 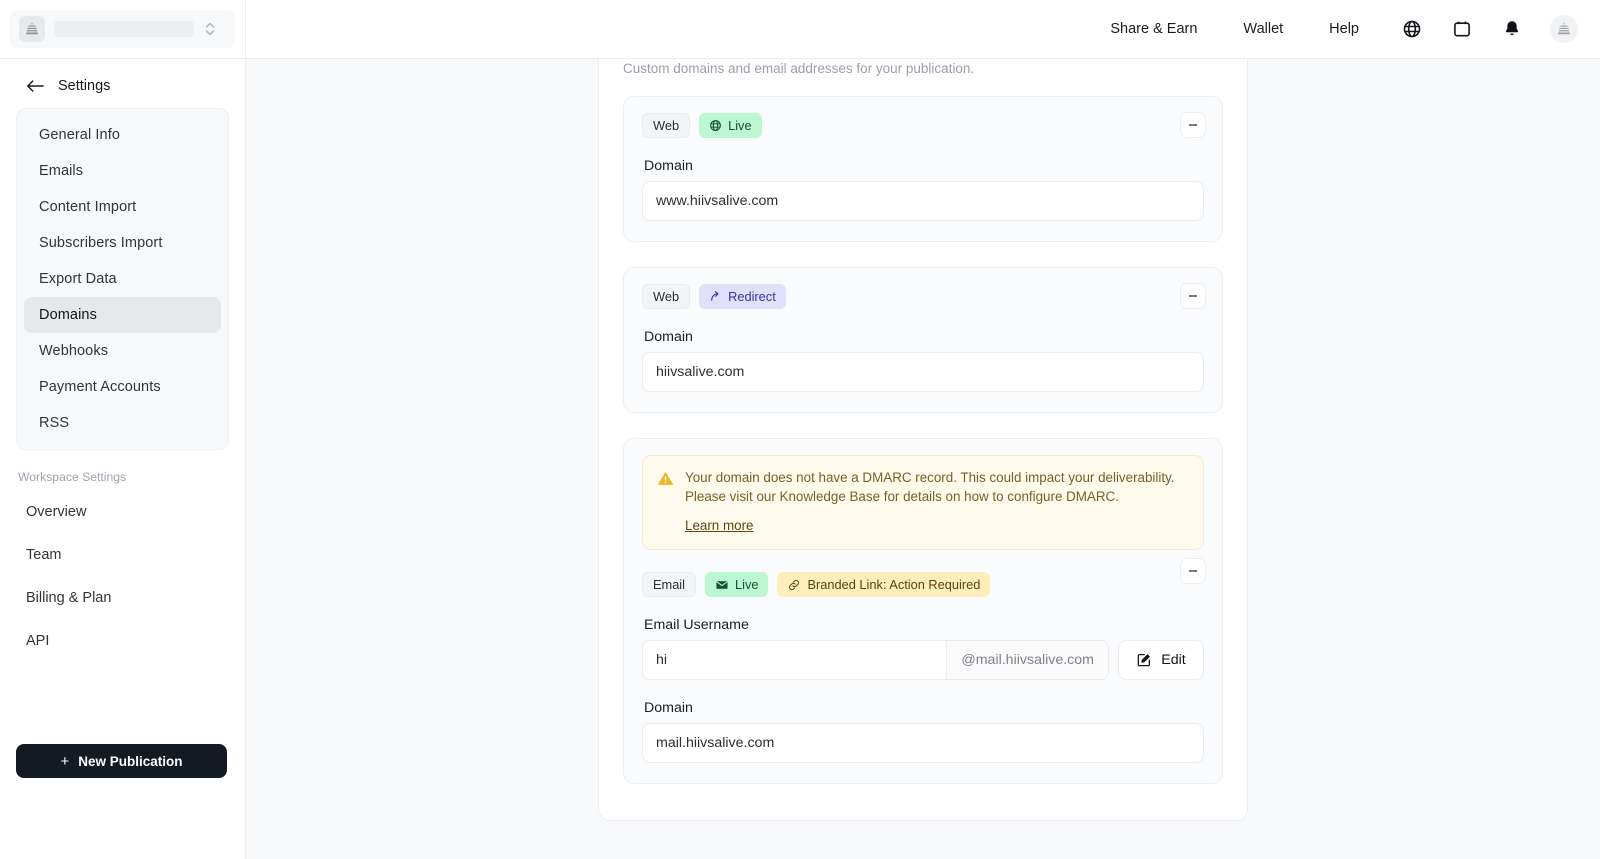 I want to click on badge-branded-link: Branded Link: Action Required, so click(x=884, y=584).